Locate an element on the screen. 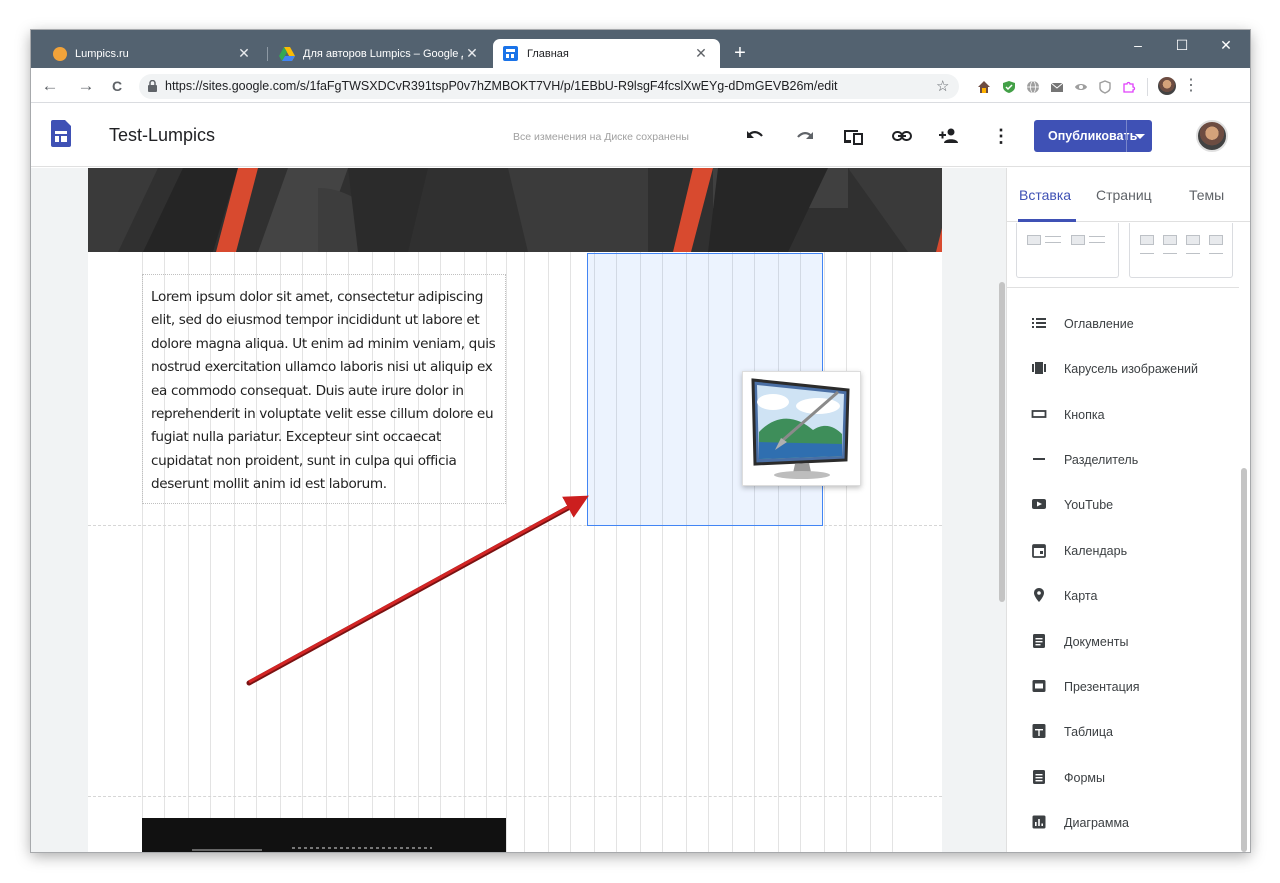 This screenshot has height=883, width=1280. insert-slides: Презентация is located at coordinates (1123, 686).